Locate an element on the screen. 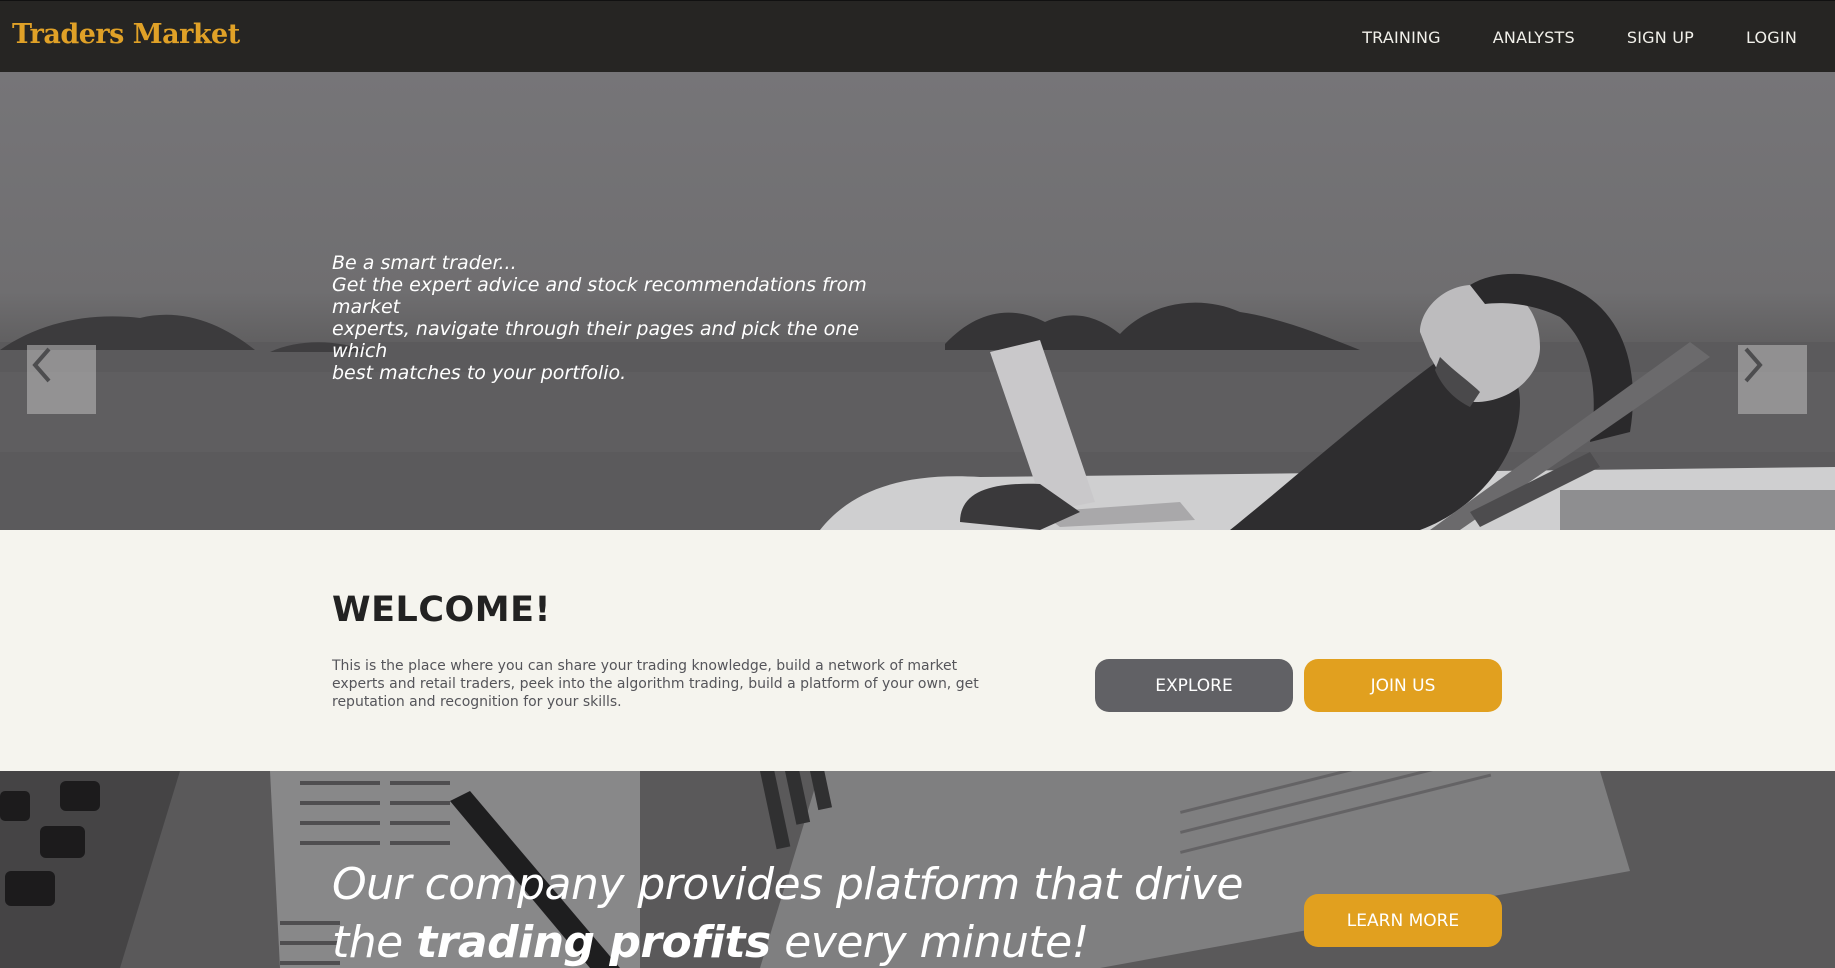  chevron-left-icon is located at coordinates (41, 365).